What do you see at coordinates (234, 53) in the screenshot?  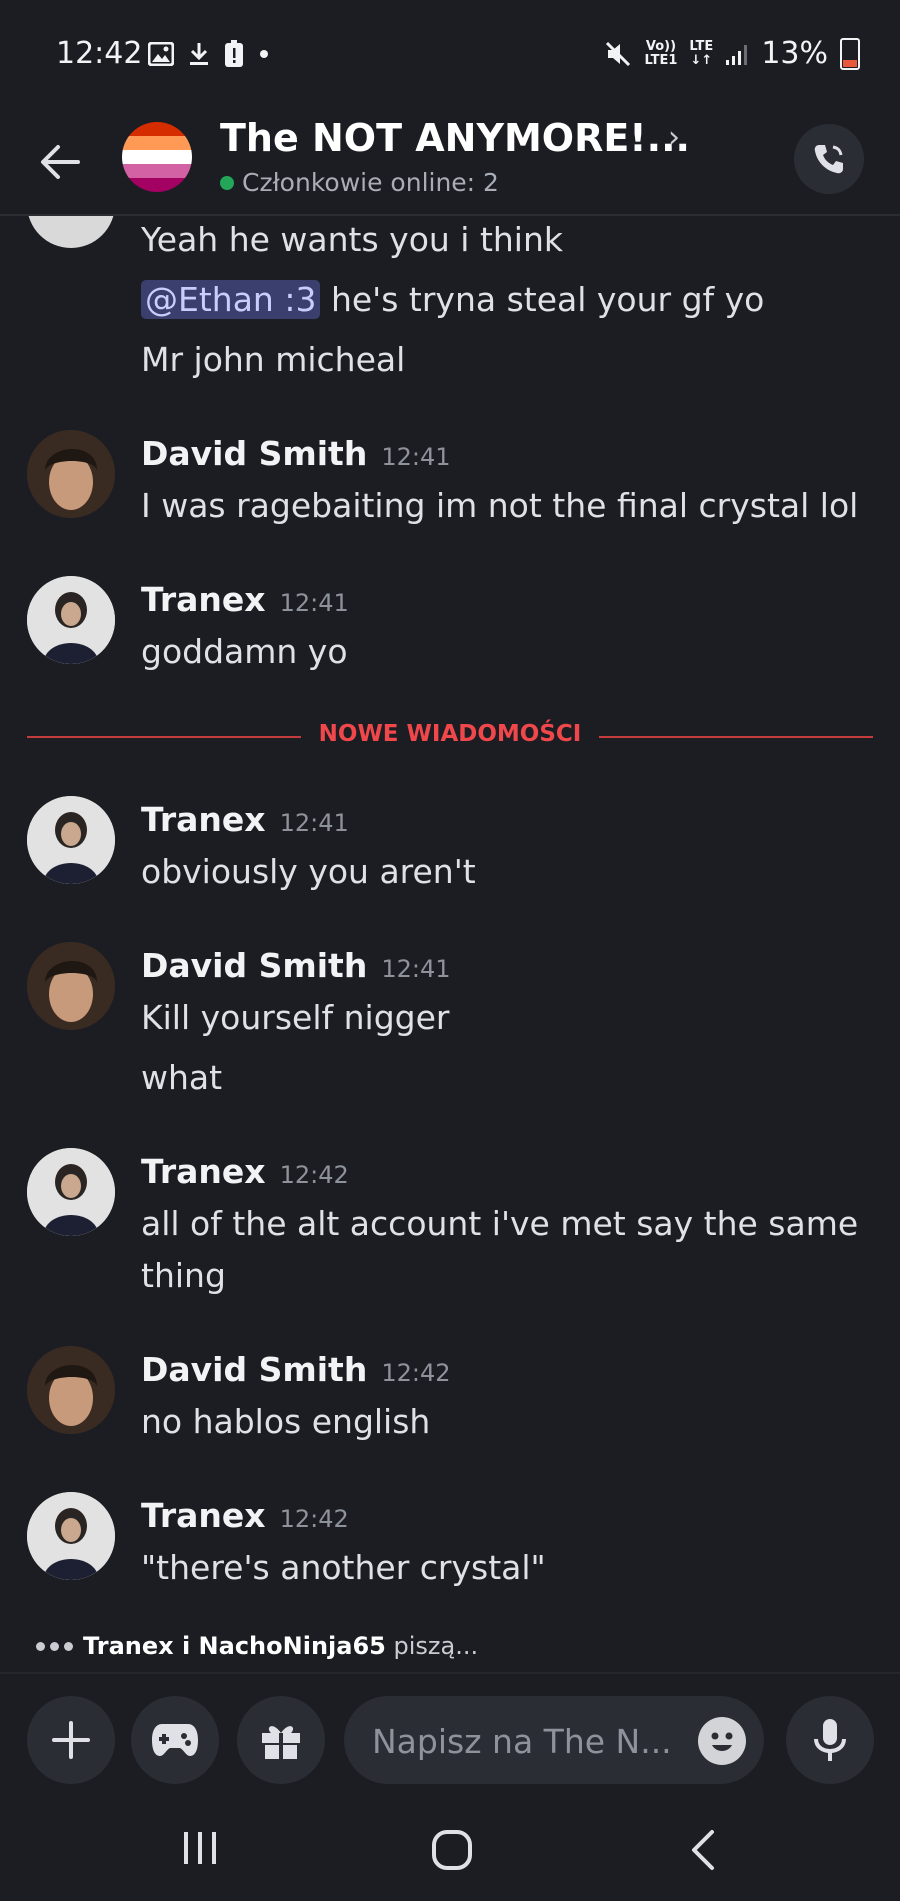 I see `alert-icon` at bounding box center [234, 53].